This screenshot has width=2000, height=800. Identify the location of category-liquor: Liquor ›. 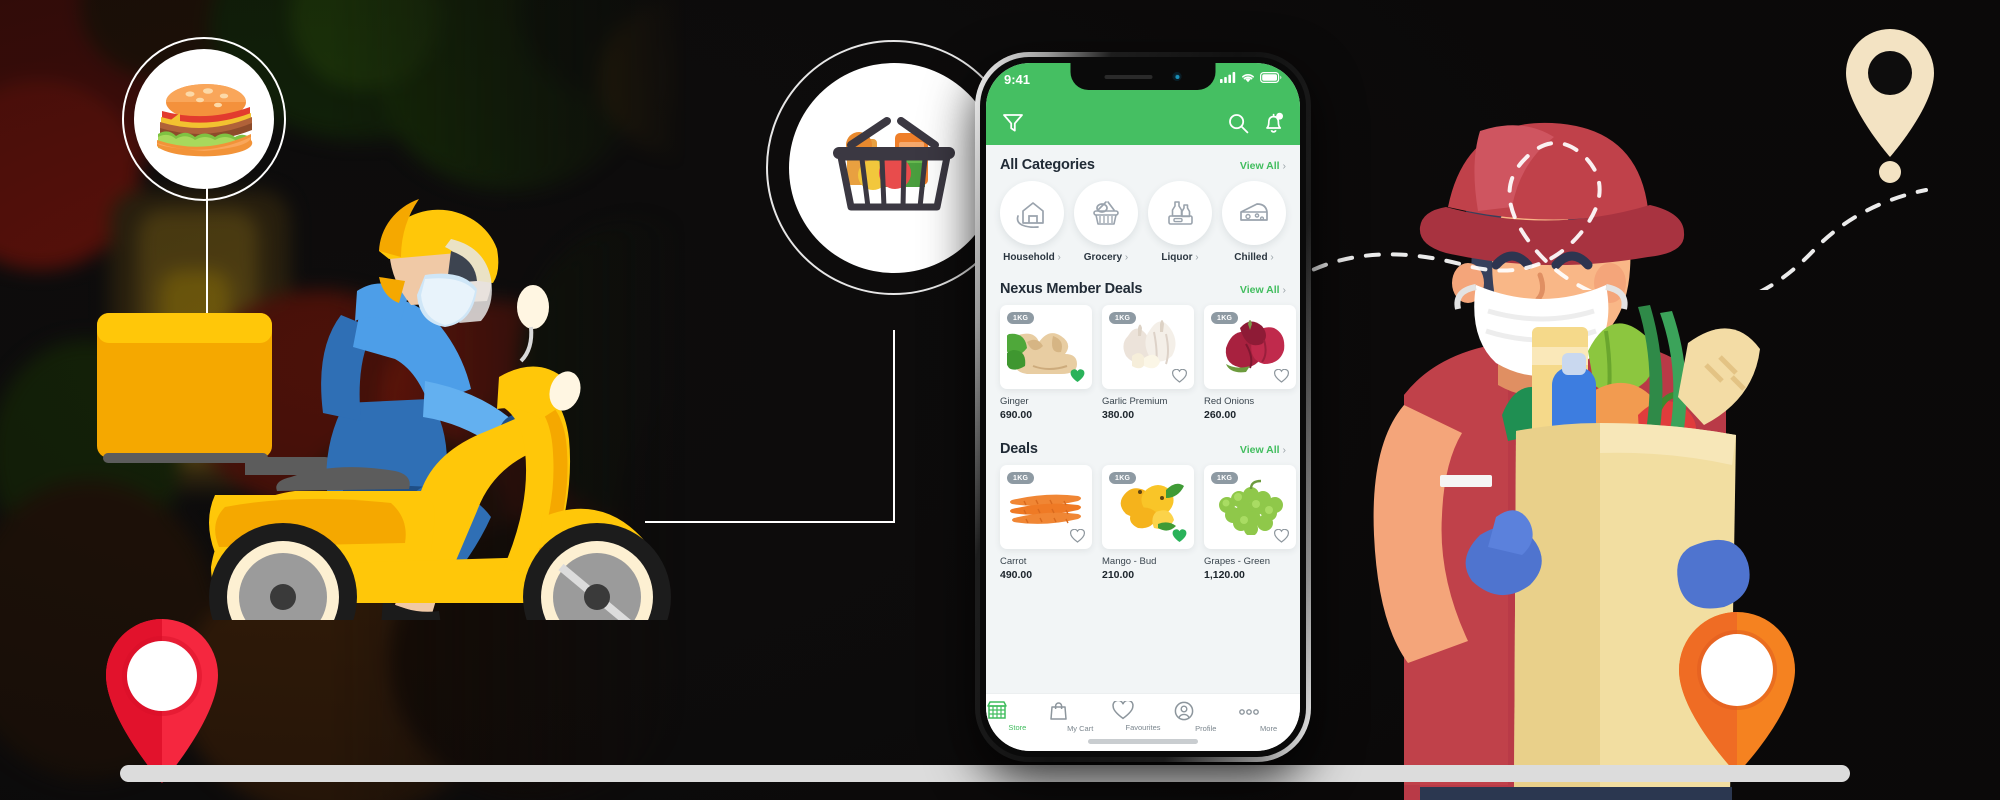
(1180, 222).